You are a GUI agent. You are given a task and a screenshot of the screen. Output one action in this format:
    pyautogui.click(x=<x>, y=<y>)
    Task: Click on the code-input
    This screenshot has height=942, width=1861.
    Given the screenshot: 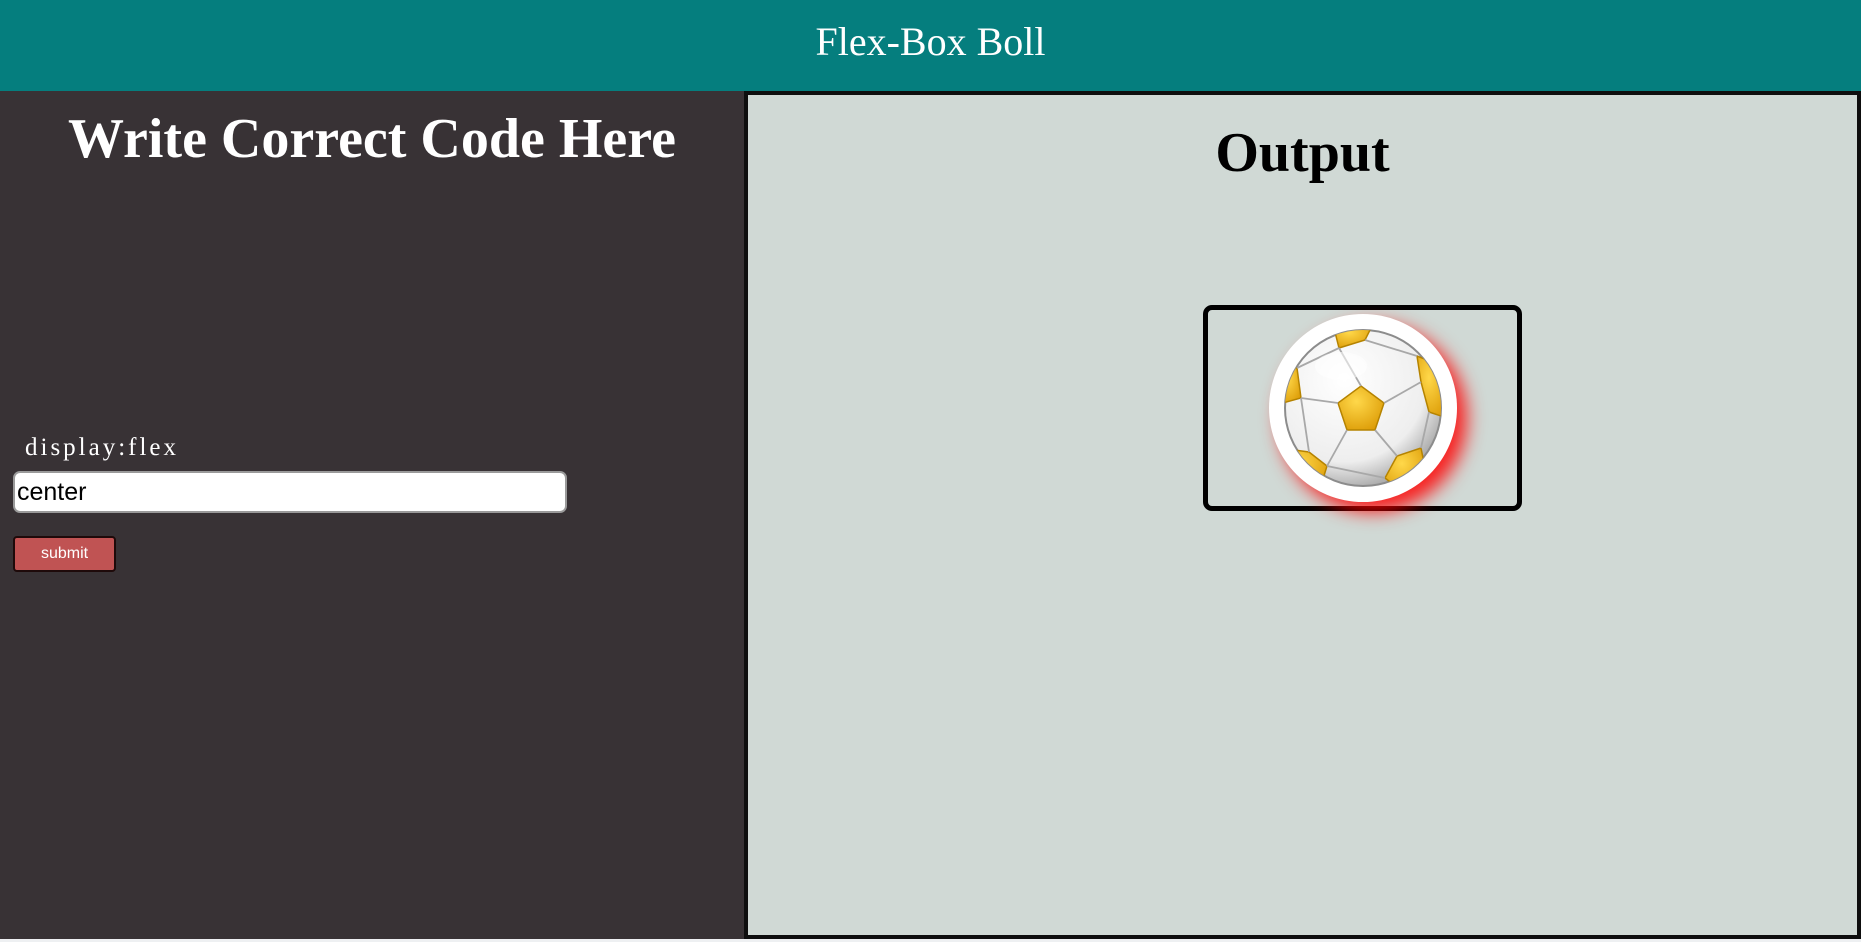 What is the action you would take?
    pyautogui.click(x=290, y=492)
    